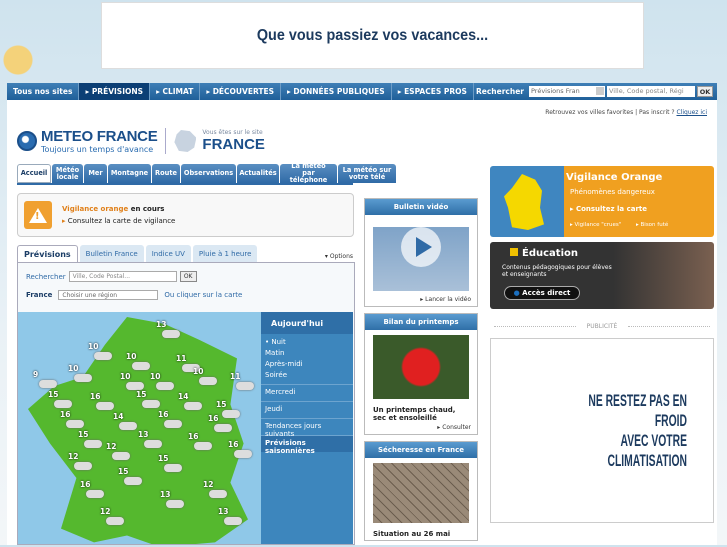  I want to click on search-label: Rechercher, so click(499, 91).